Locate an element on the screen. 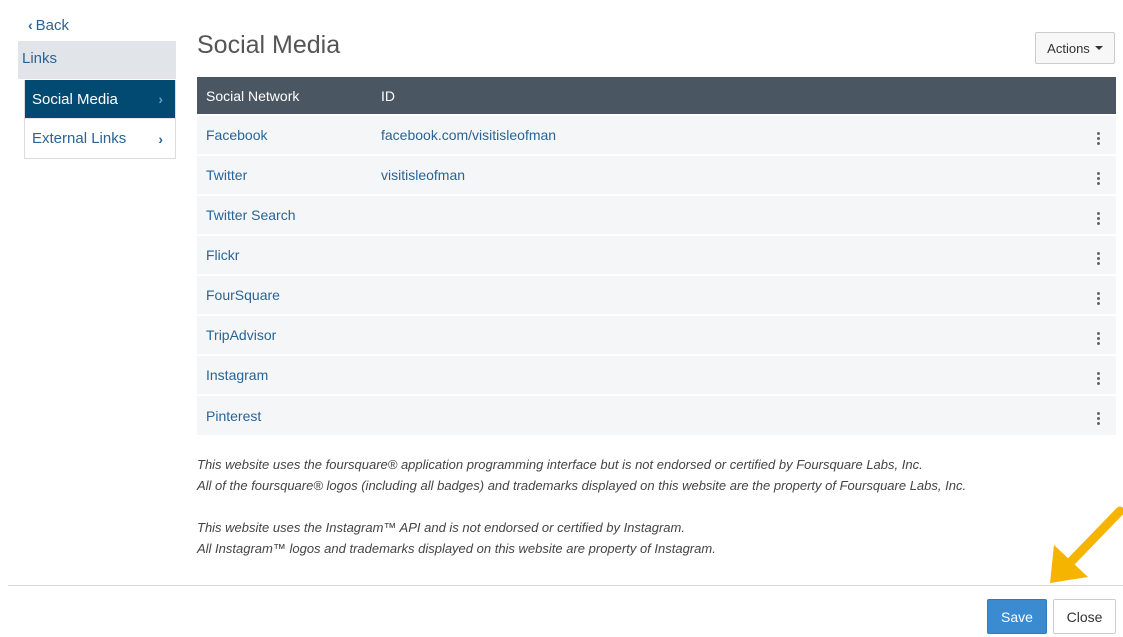 The width and height of the screenshot is (1123, 637). network-name: FourSquare is located at coordinates (289, 295).